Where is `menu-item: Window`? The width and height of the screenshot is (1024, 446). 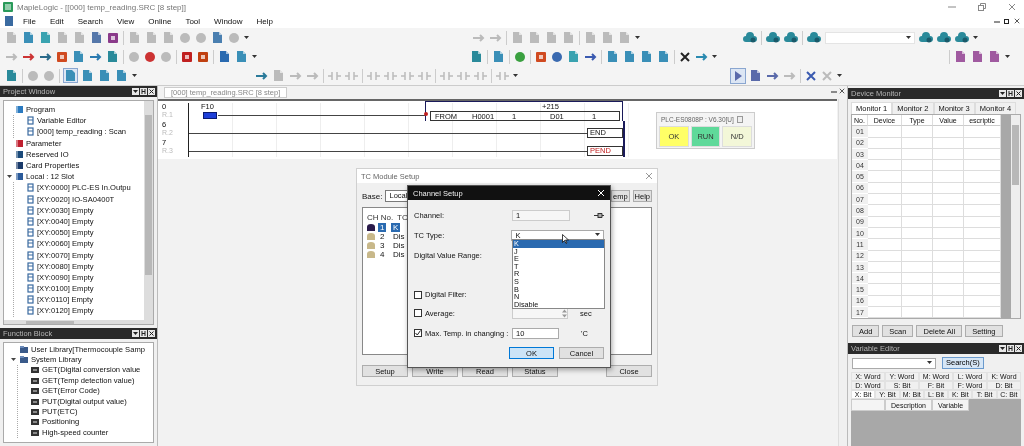 menu-item: Window is located at coordinates (228, 21).